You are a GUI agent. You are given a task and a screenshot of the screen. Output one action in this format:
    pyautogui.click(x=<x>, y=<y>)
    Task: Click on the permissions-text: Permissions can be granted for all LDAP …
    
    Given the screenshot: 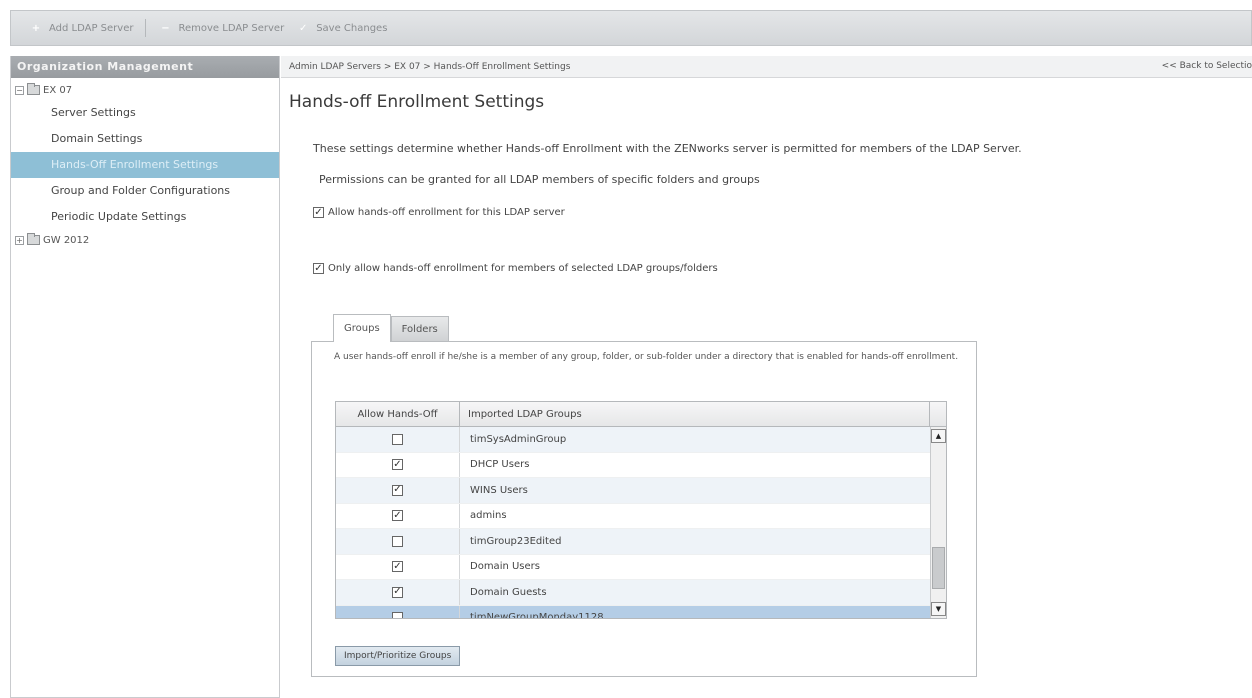 What is the action you would take?
    pyautogui.click(x=539, y=179)
    